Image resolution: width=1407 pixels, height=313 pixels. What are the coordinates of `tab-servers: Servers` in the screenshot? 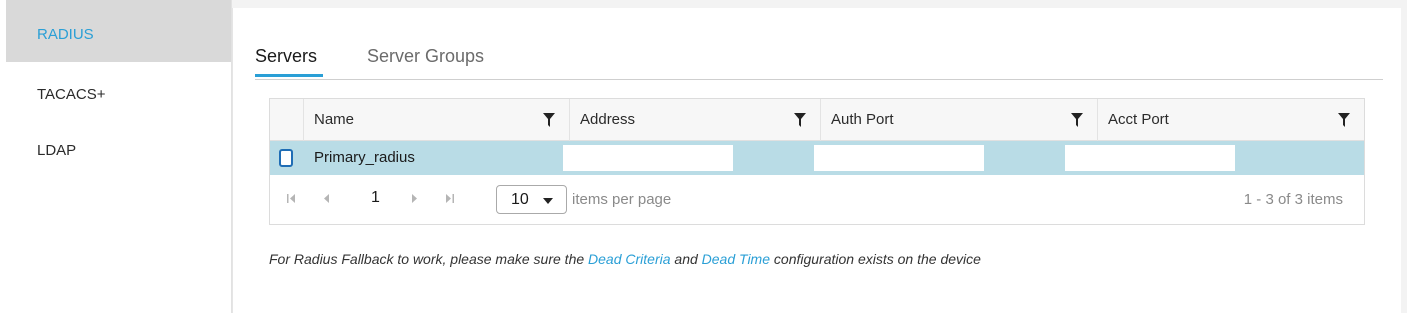 It's located at (289, 61).